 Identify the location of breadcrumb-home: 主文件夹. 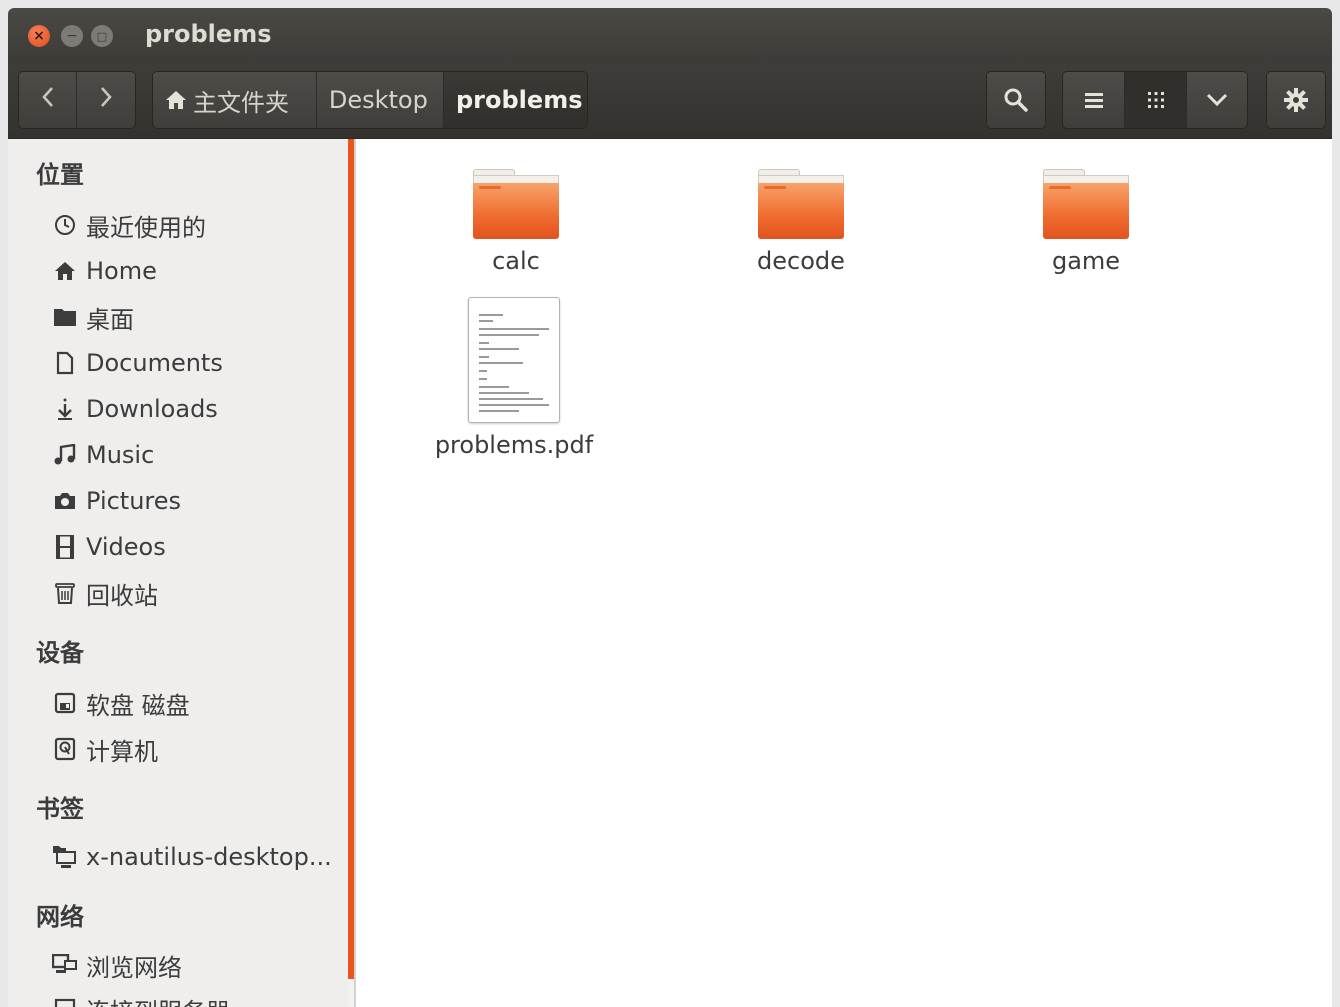
(234, 100).